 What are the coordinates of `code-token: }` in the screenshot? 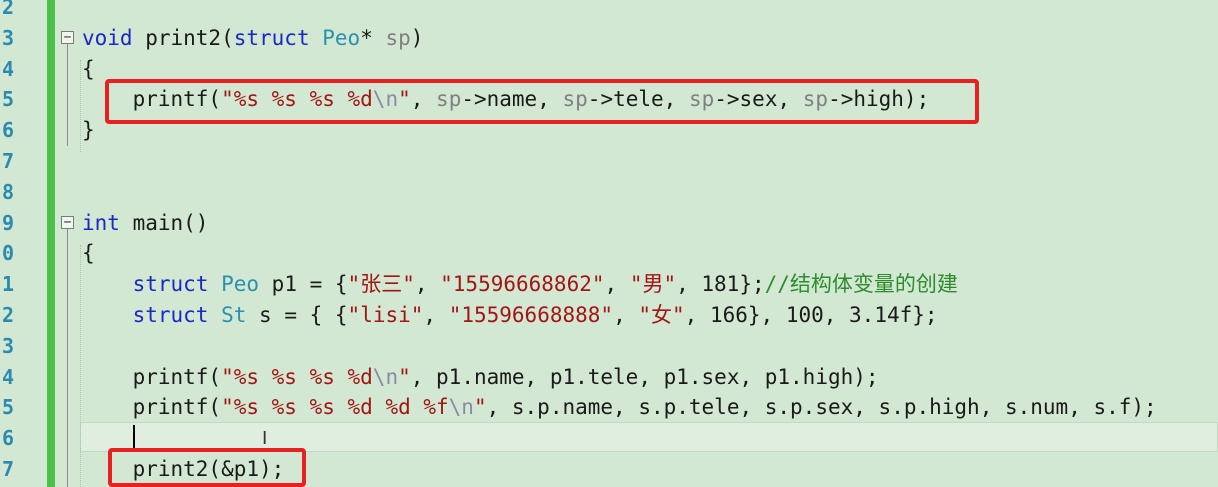 It's located at (88, 130).